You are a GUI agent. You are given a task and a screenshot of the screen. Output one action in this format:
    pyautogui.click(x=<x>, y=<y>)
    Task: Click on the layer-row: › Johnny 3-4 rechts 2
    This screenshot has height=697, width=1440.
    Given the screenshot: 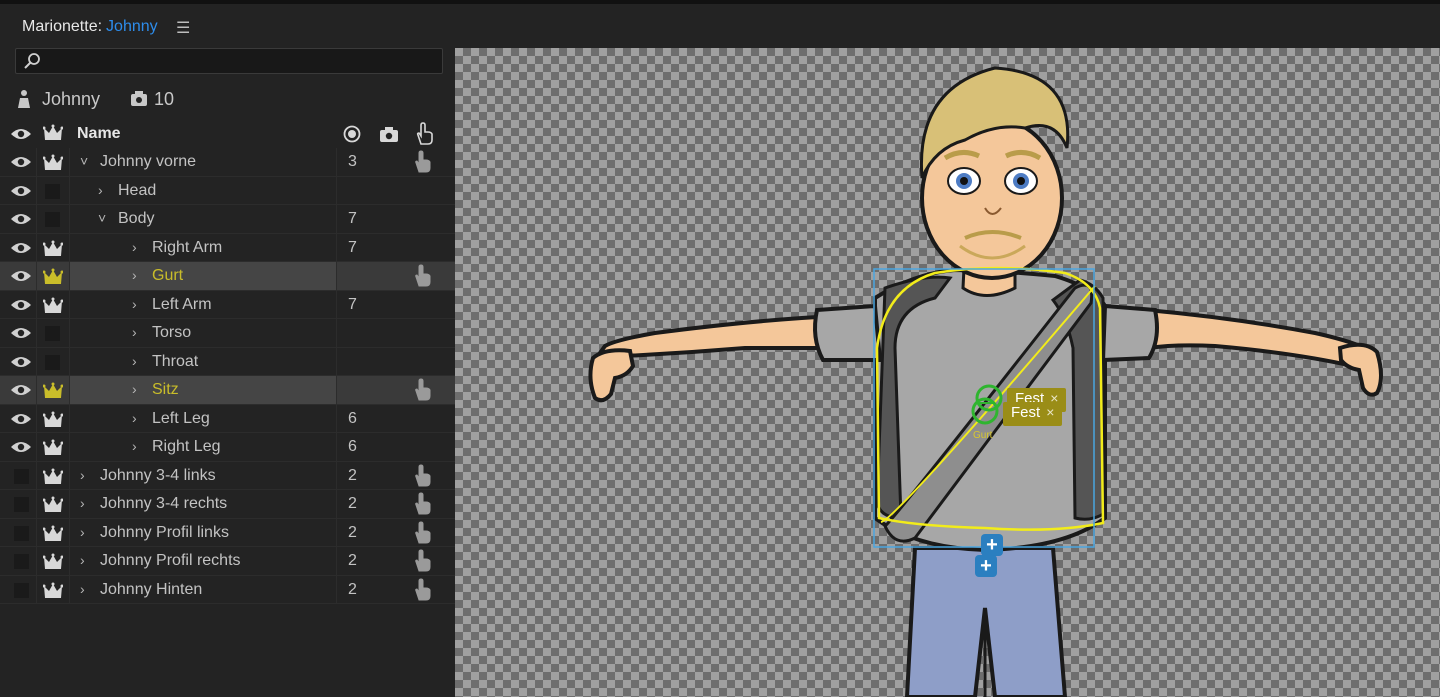 What is the action you would take?
    pyautogui.click(x=227, y=504)
    